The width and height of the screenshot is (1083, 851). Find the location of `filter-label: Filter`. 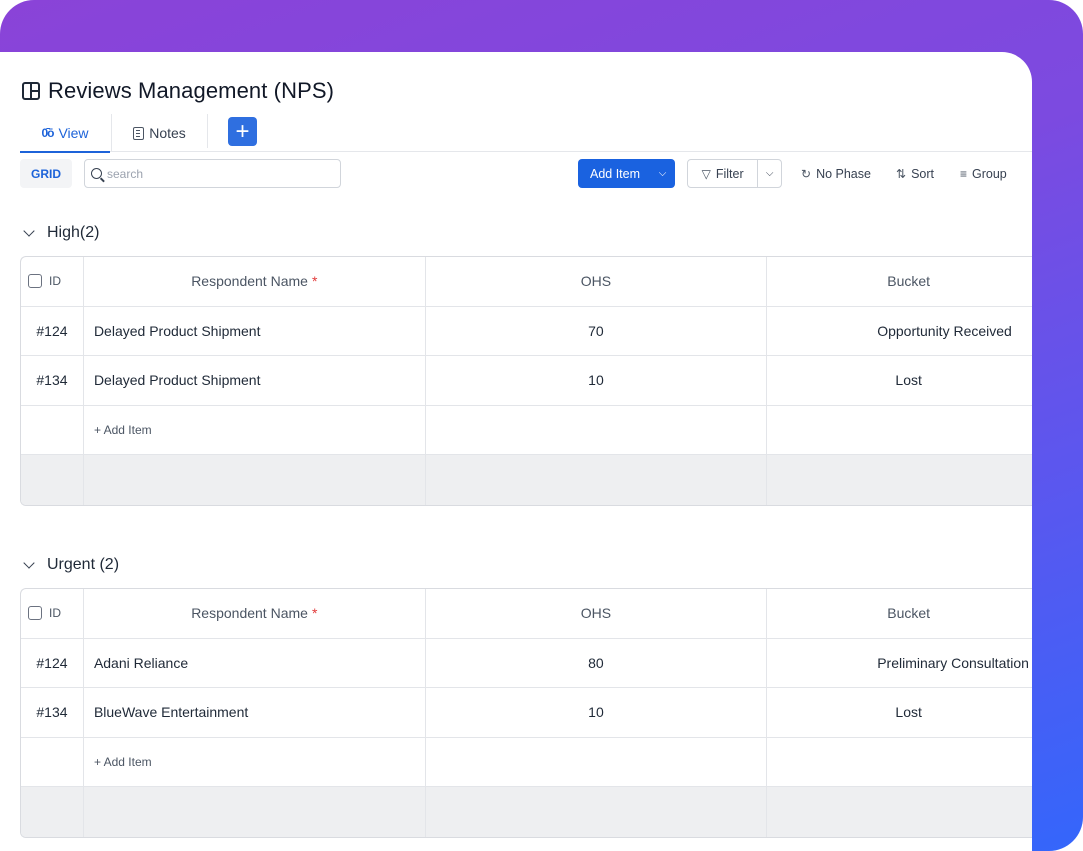

filter-label: Filter is located at coordinates (729, 173).